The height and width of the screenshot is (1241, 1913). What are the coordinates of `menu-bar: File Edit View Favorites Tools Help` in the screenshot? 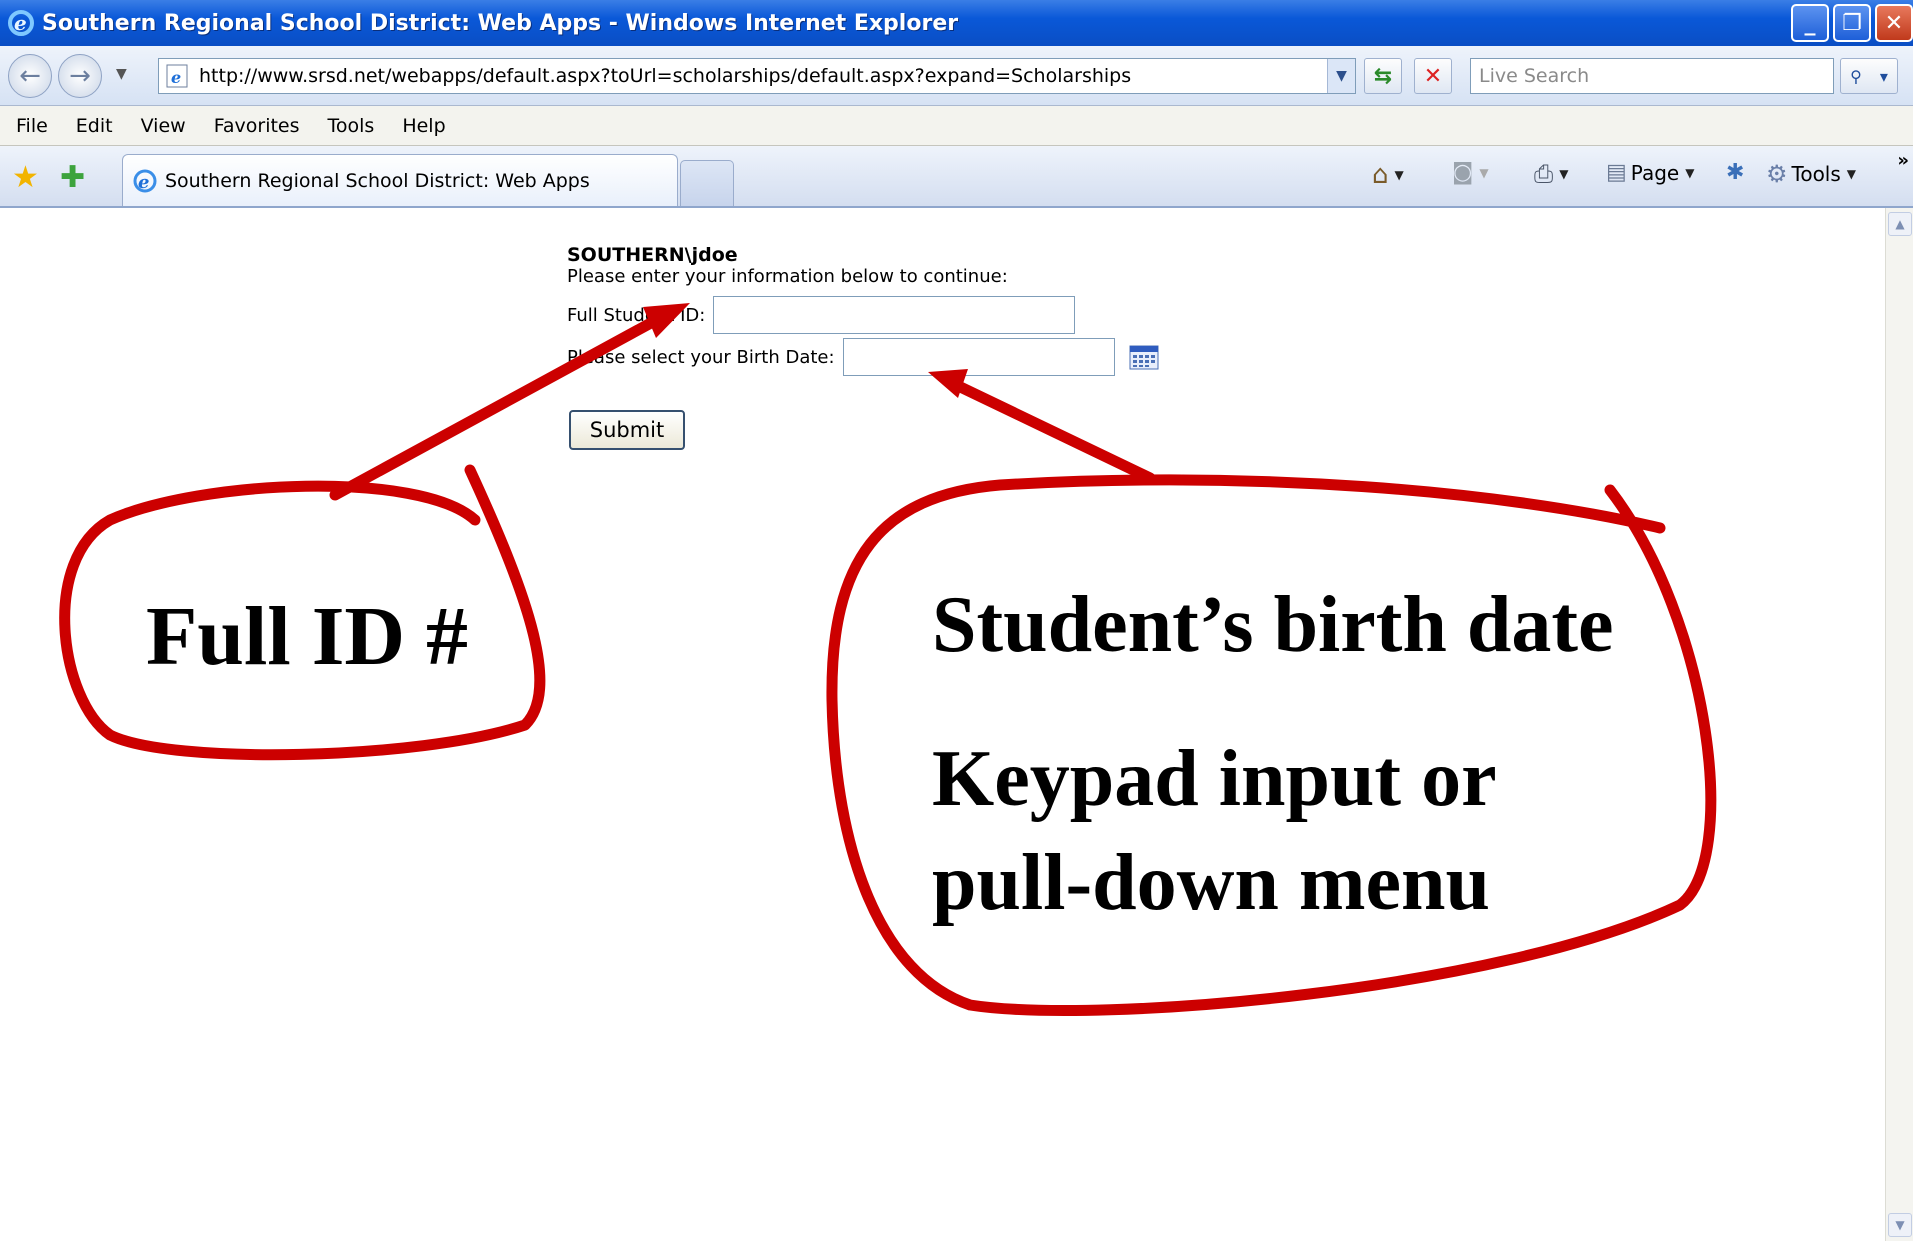 It's located at (956, 126).